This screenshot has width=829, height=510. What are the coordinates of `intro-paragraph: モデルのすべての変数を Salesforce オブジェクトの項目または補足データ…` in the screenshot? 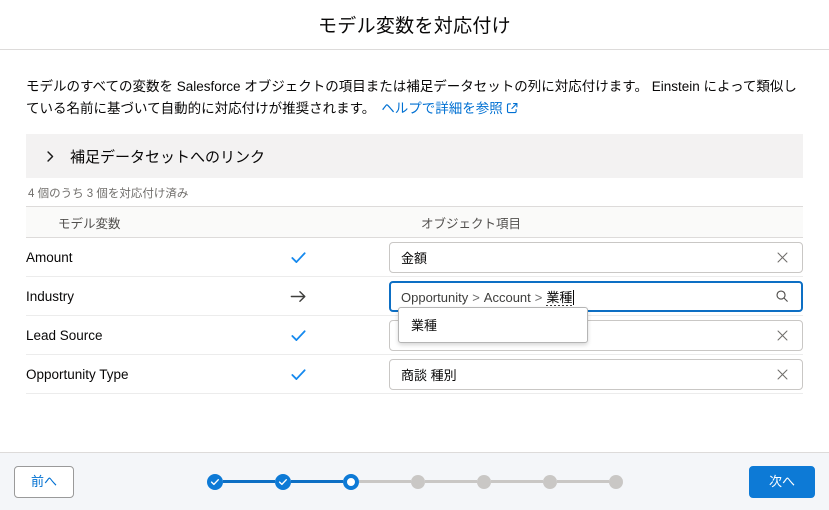 It's located at (414, 98).